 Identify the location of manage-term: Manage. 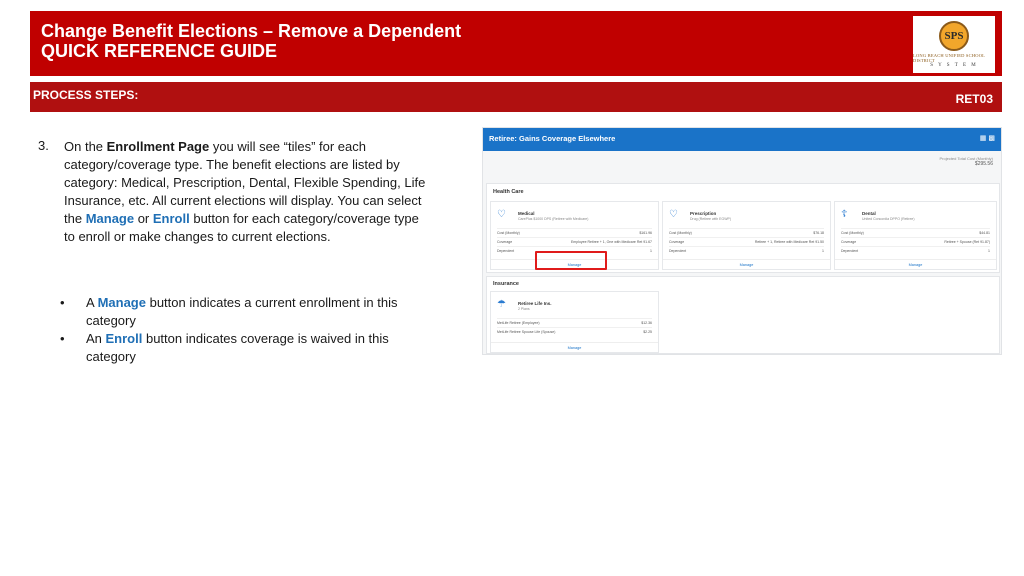
(110, 218).